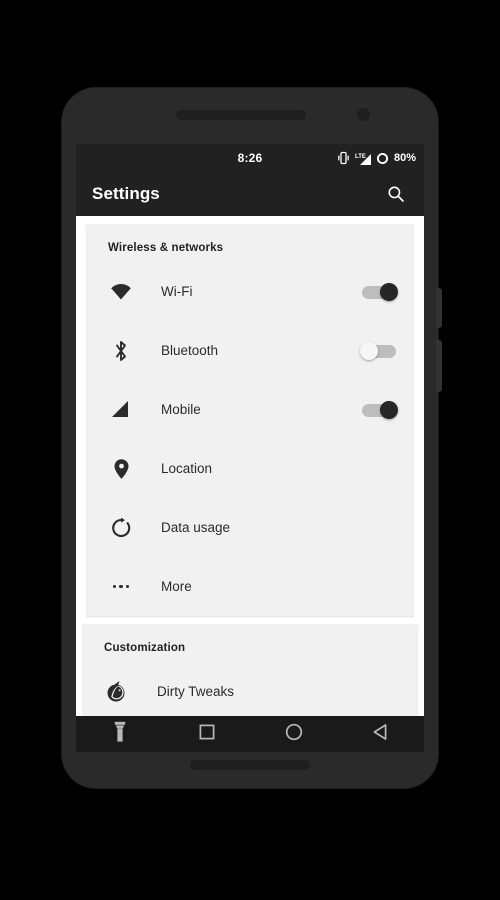 The image size is (500, 900). I want to click on square-icon, so click(207, 734).